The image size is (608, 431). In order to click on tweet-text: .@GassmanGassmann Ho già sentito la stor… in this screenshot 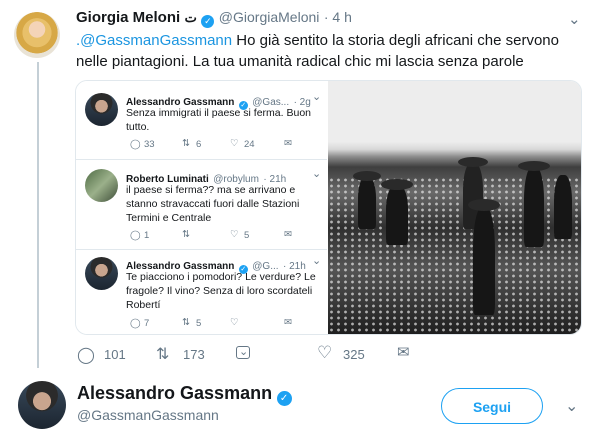, I will do `click(331, 51)`.